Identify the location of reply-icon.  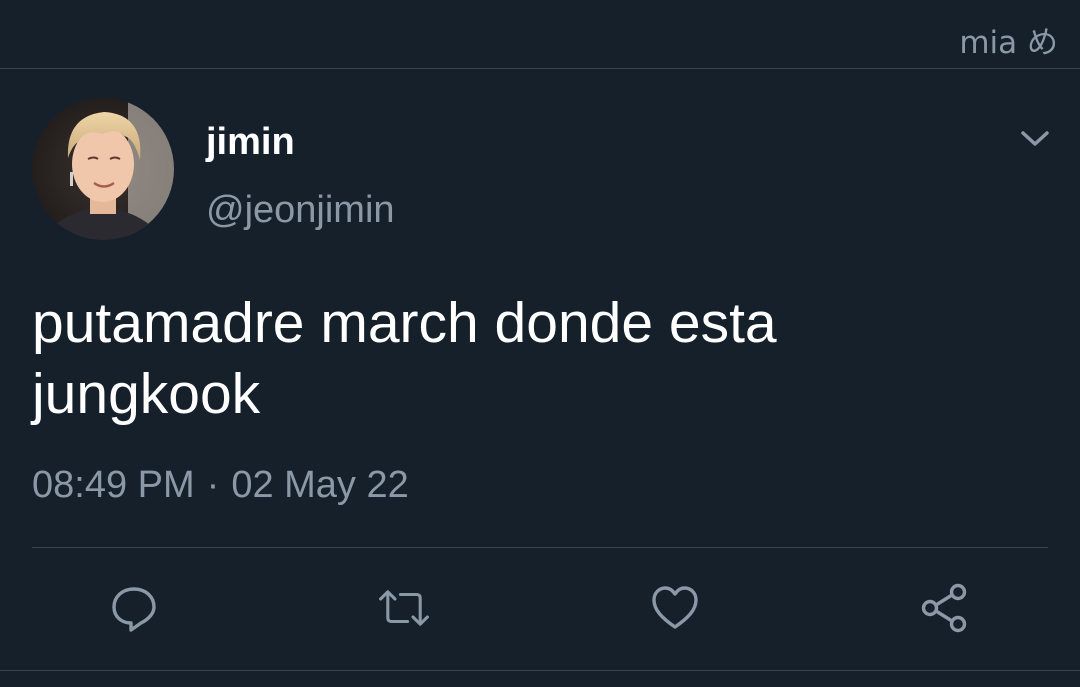
(134, 609).